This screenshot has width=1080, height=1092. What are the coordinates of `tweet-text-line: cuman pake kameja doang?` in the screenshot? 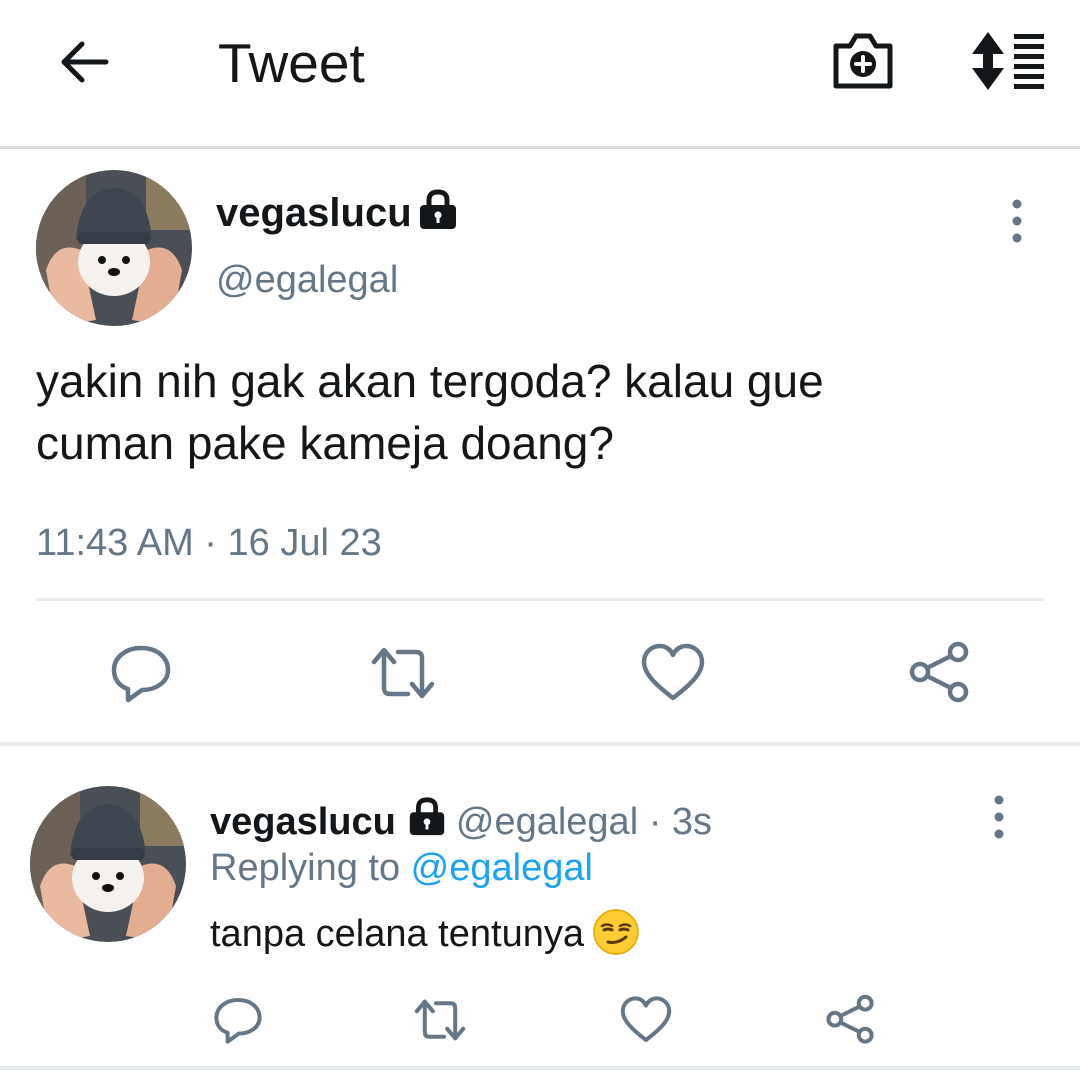 It's located at (325, 443).